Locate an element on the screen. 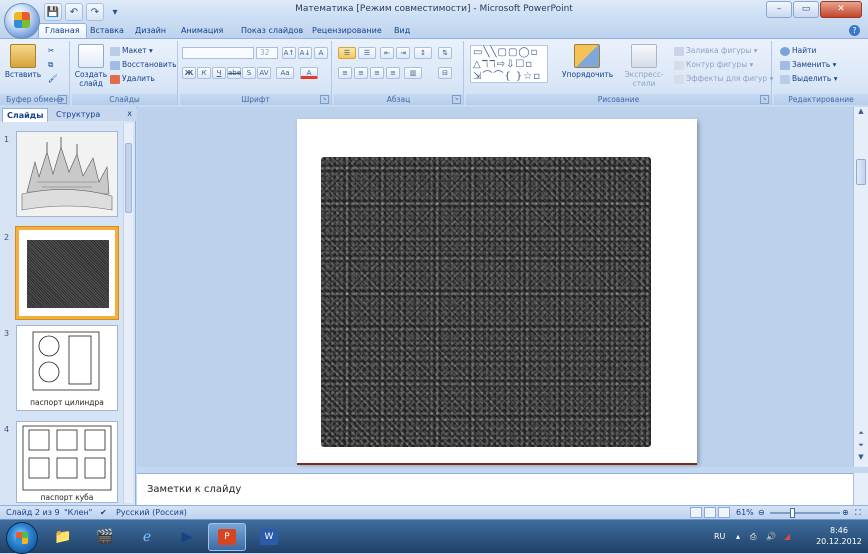 The image size is (868, 554). strikethrough-button: abe is located at coordinates (234, 73).